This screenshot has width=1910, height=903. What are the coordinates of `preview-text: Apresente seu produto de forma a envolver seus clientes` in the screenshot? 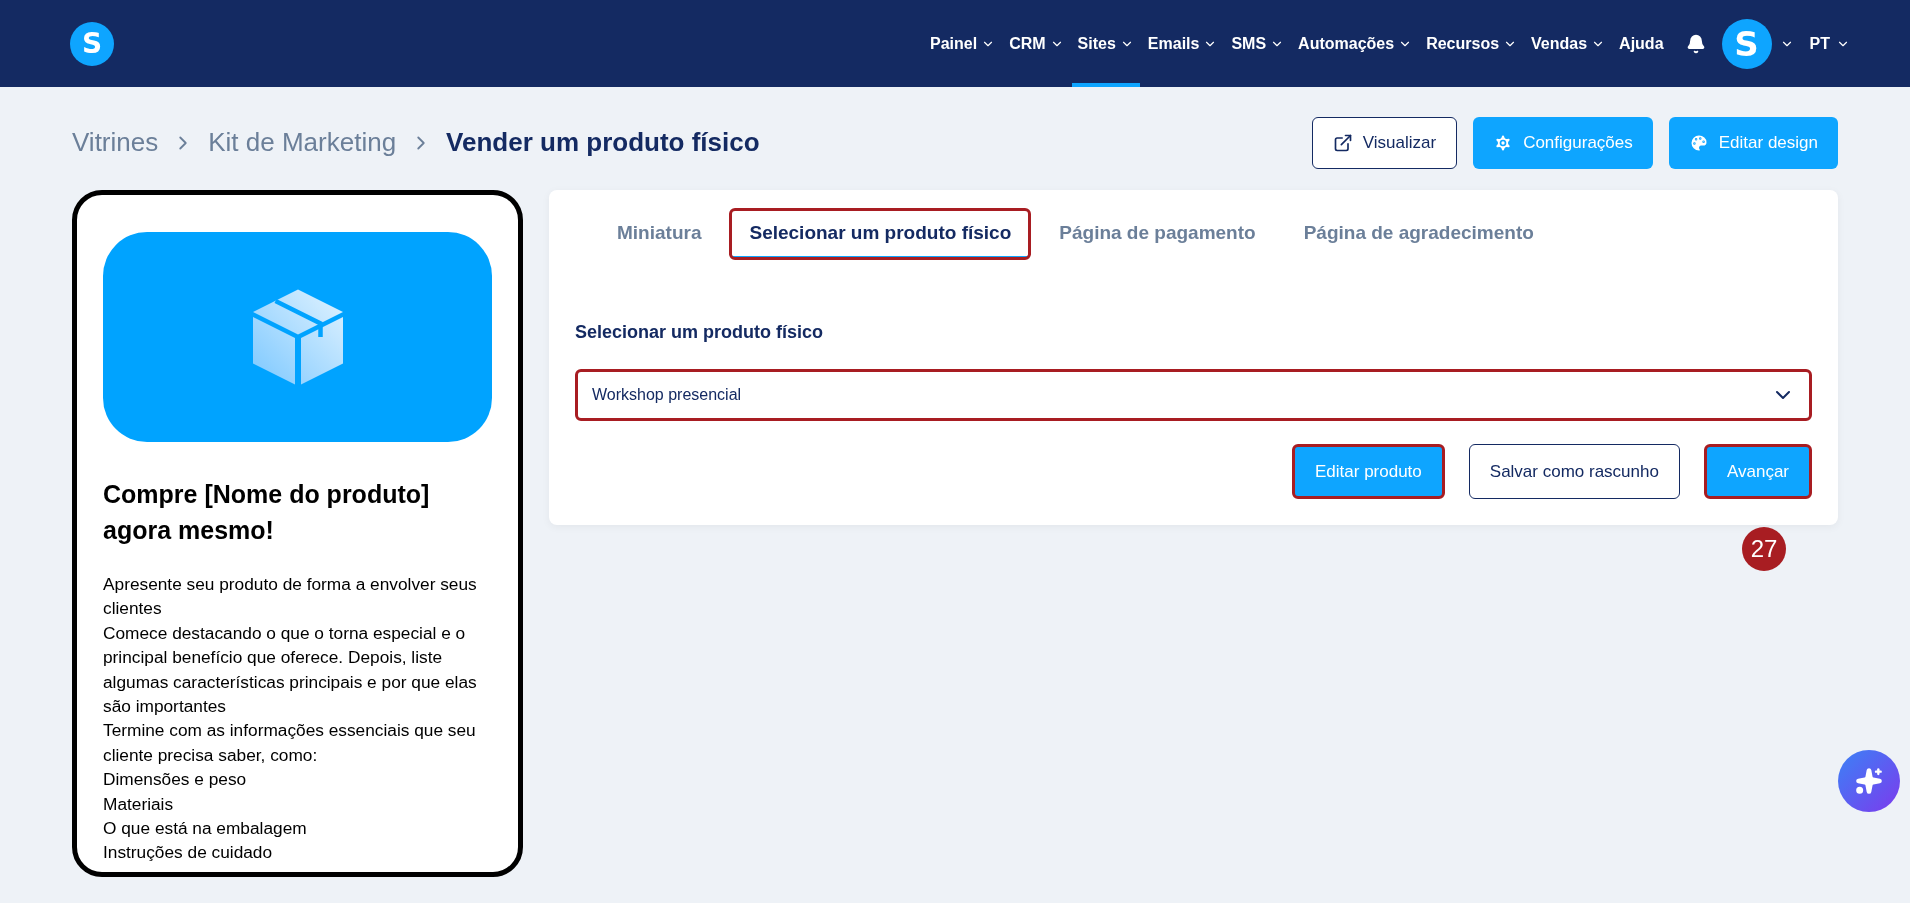 It's located at (290, 597).